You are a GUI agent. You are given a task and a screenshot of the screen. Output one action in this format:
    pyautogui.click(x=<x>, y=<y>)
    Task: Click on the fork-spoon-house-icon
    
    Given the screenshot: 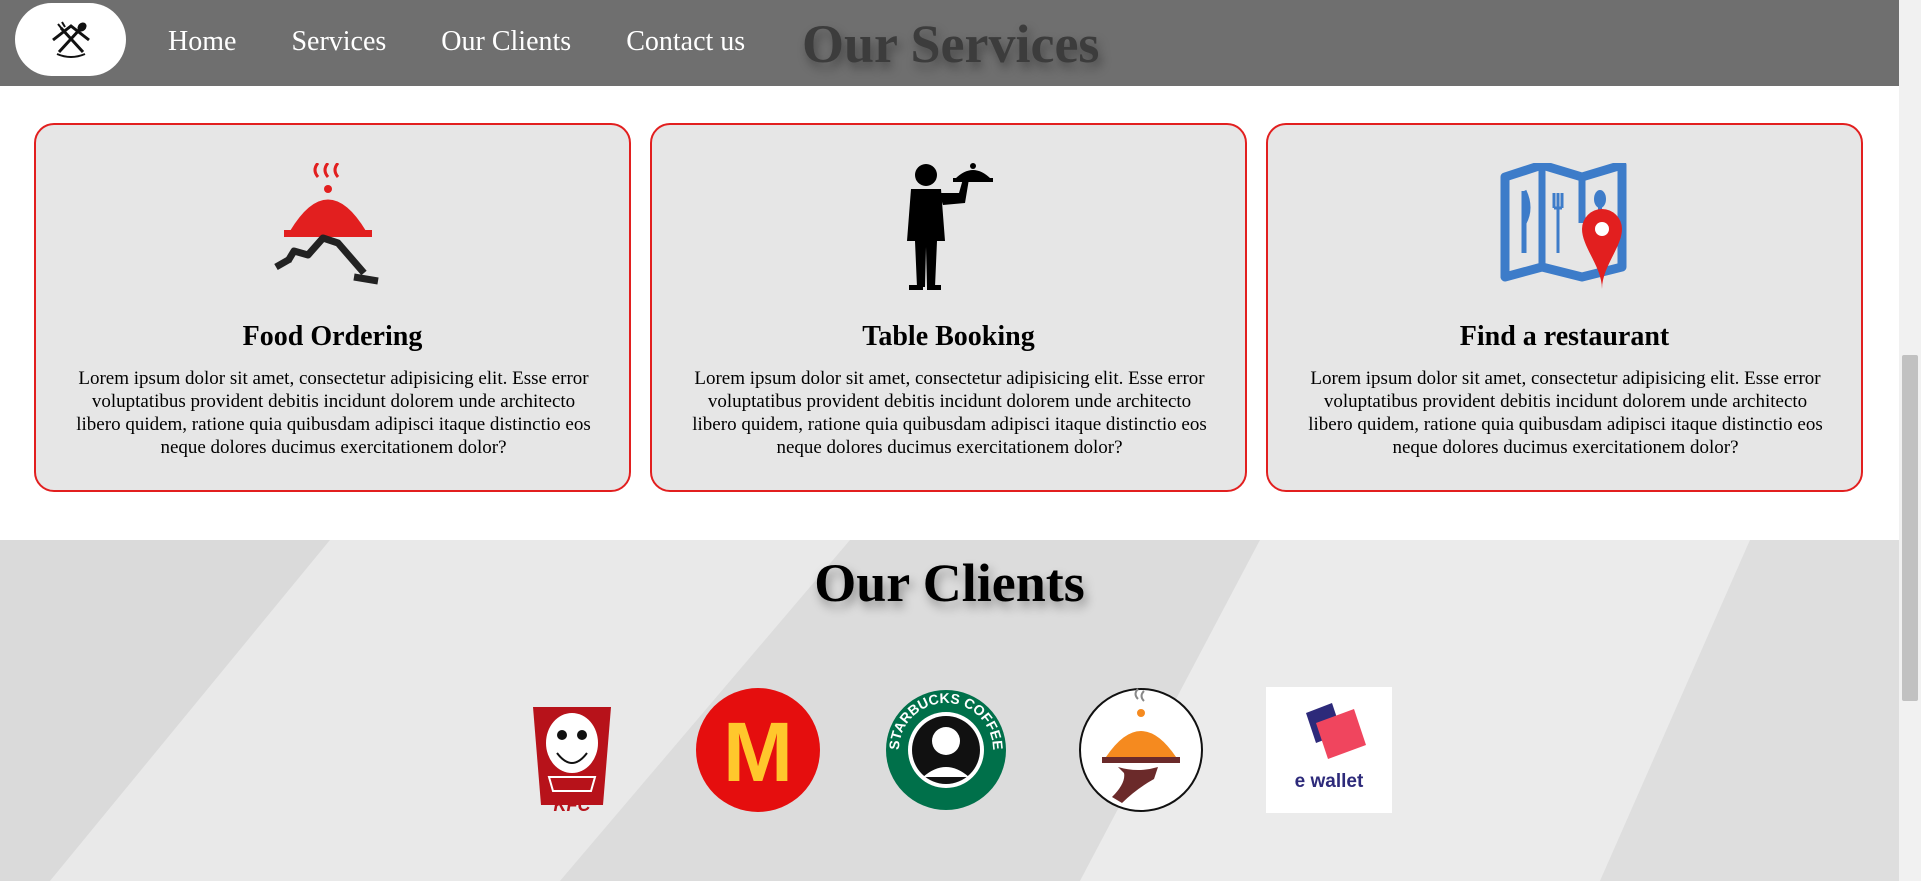 What is the action you would take?
    pyautogui.click(x=70, y=39)
    